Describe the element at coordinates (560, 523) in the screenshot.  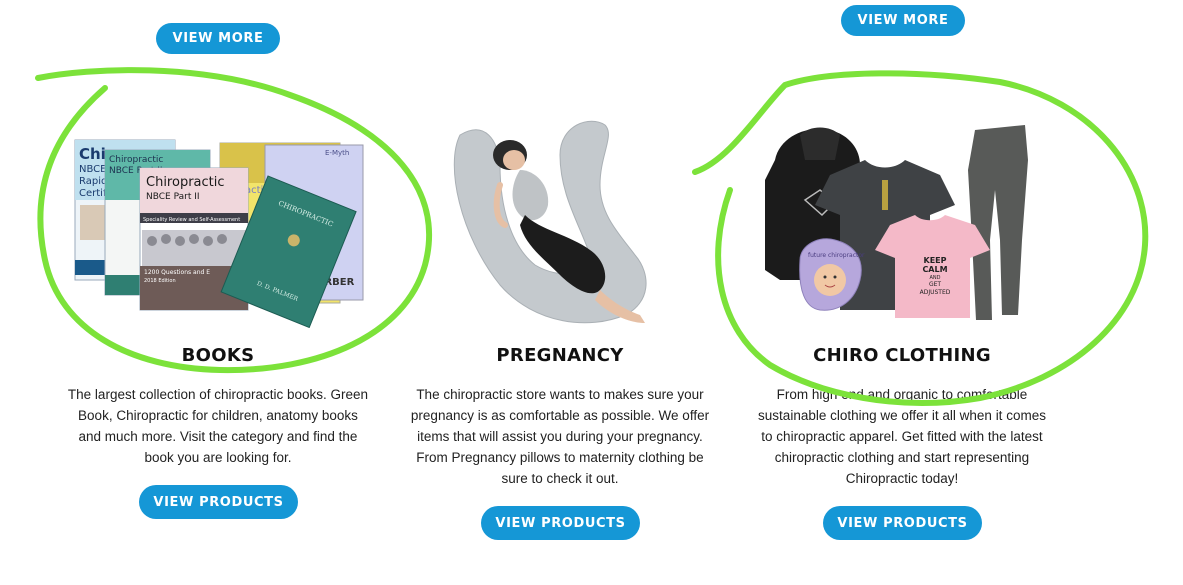
I see `pregnancy-view-products-button: VIEW PRODUCTS` at that location.